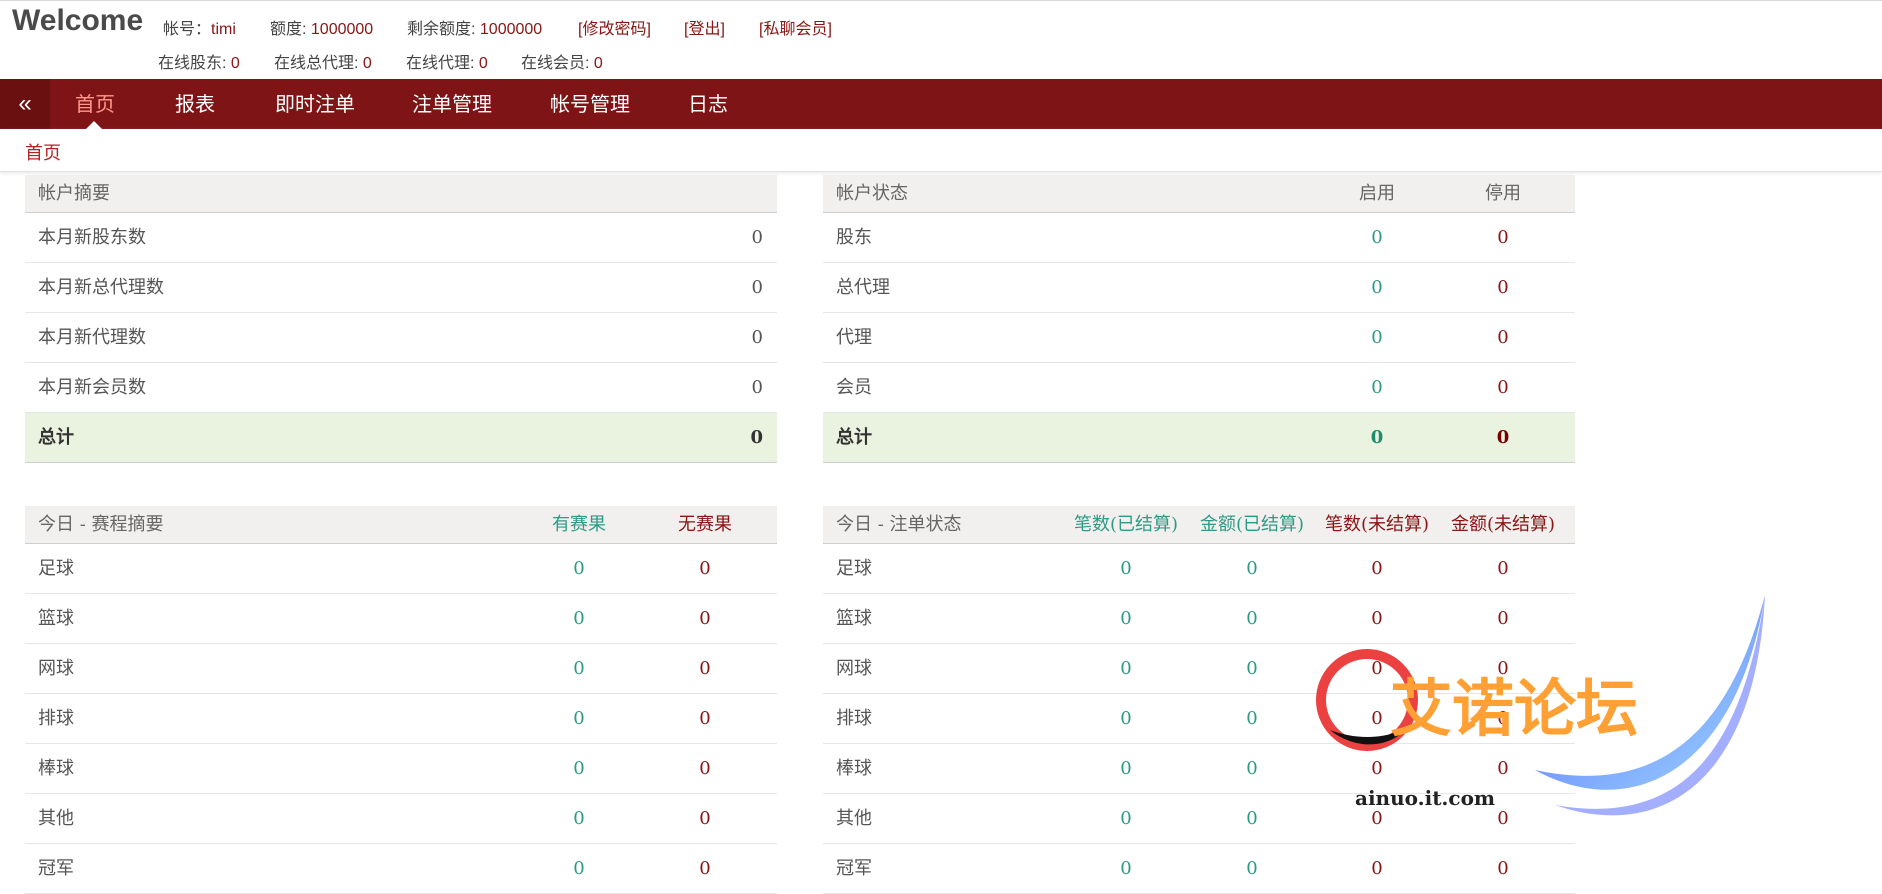  I want to click on col-header-enabled: 启用, so click(1377, 193).